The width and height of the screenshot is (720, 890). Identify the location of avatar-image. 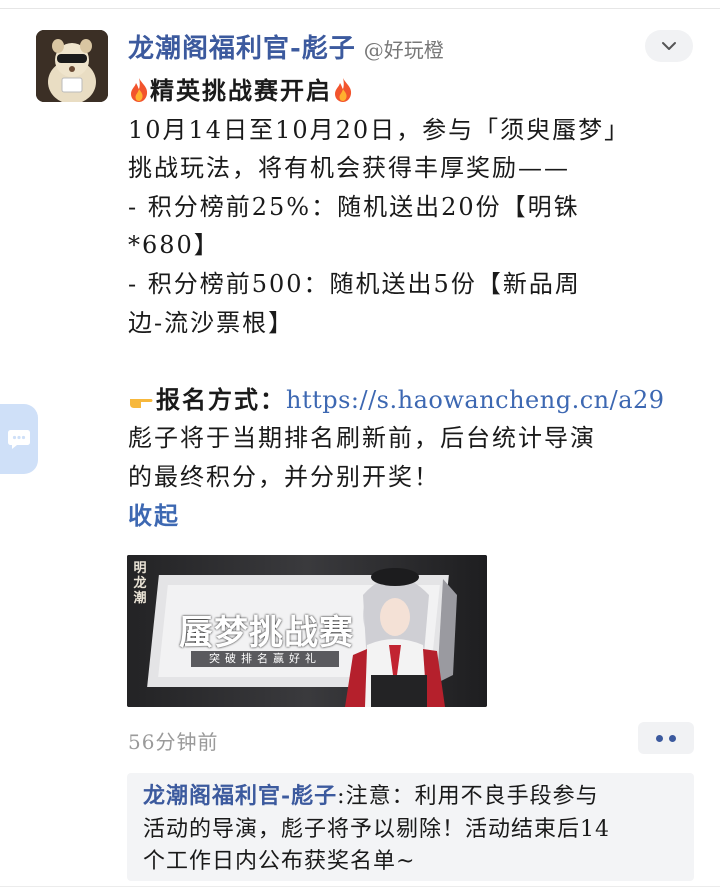
(72, 66).